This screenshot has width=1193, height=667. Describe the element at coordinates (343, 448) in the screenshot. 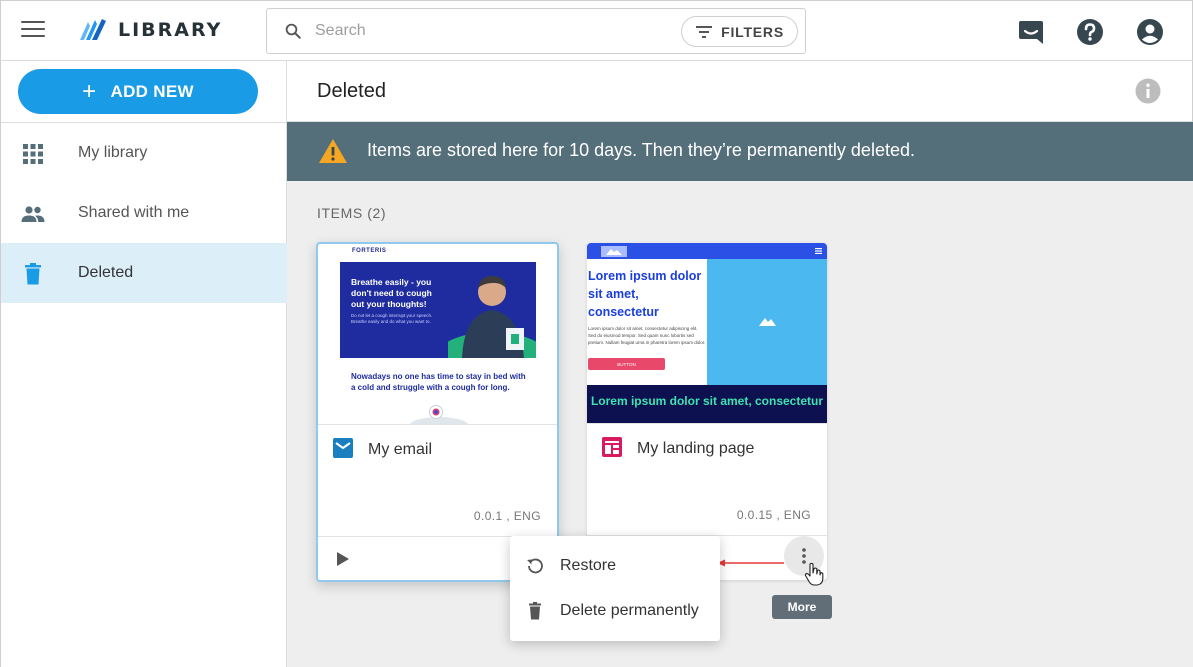

I see `email-type-icon` at that location.